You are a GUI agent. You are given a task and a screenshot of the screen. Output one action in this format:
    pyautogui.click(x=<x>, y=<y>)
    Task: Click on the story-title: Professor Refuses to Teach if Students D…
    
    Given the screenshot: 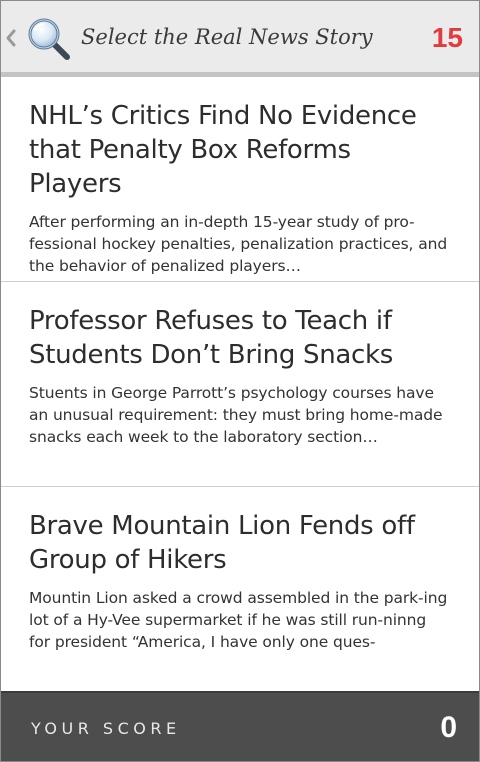 What is the action you would take?
    pyautogui.click(x=211, y=338)
    